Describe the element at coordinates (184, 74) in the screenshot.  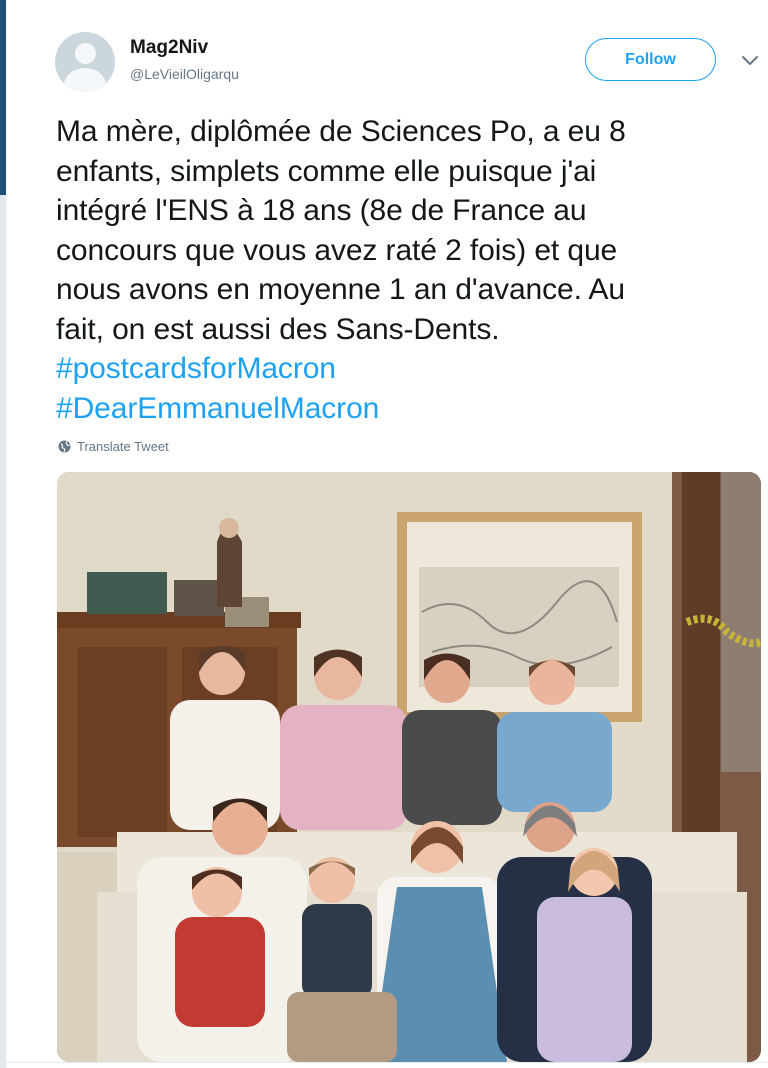
I see `author-handle: @LeVieilOligarqu` at that location.